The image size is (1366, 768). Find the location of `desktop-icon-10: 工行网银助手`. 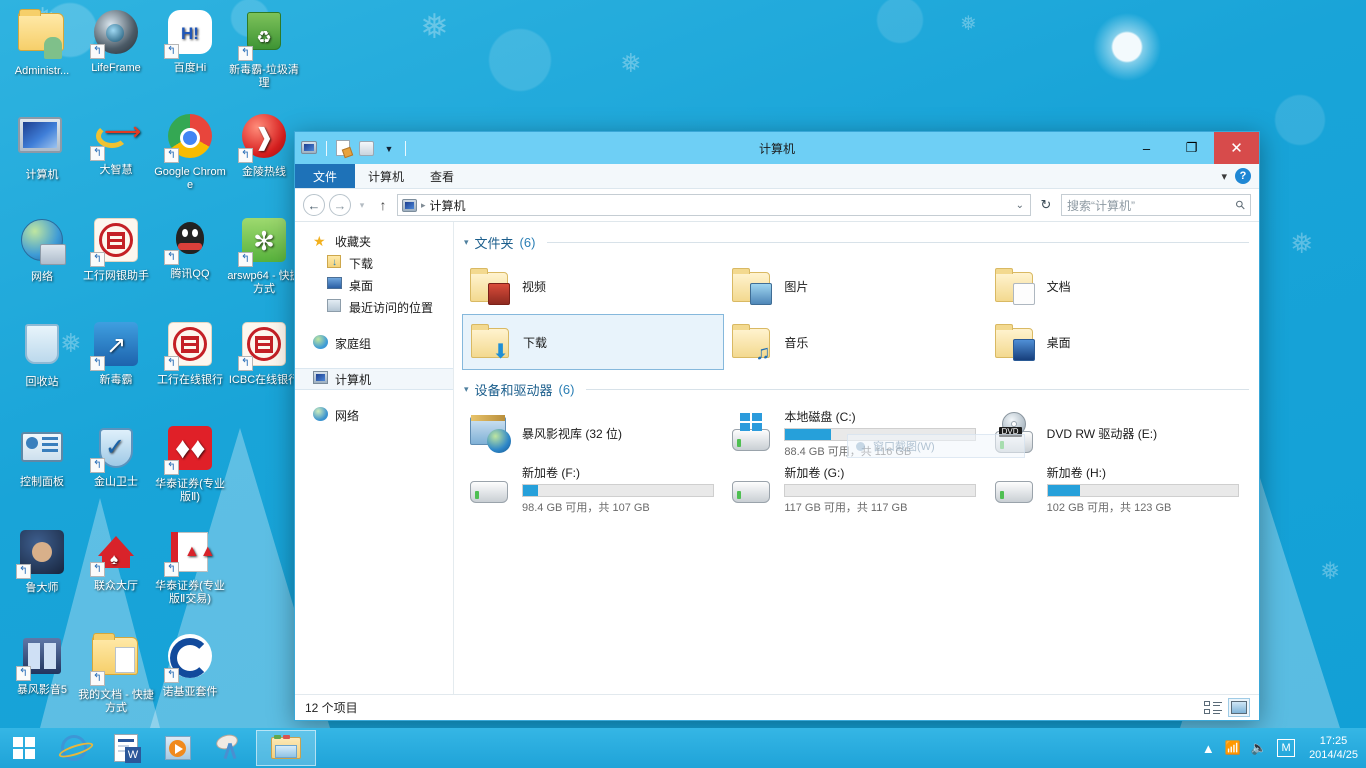

desktop-icon-10: 工行网银助手 is located at coordinates (116, 249).